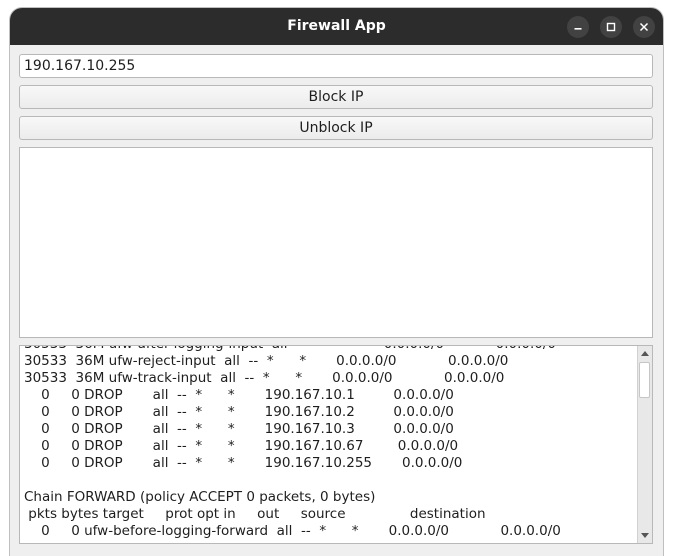  I want to click on minimize-button, so click(578, 27).